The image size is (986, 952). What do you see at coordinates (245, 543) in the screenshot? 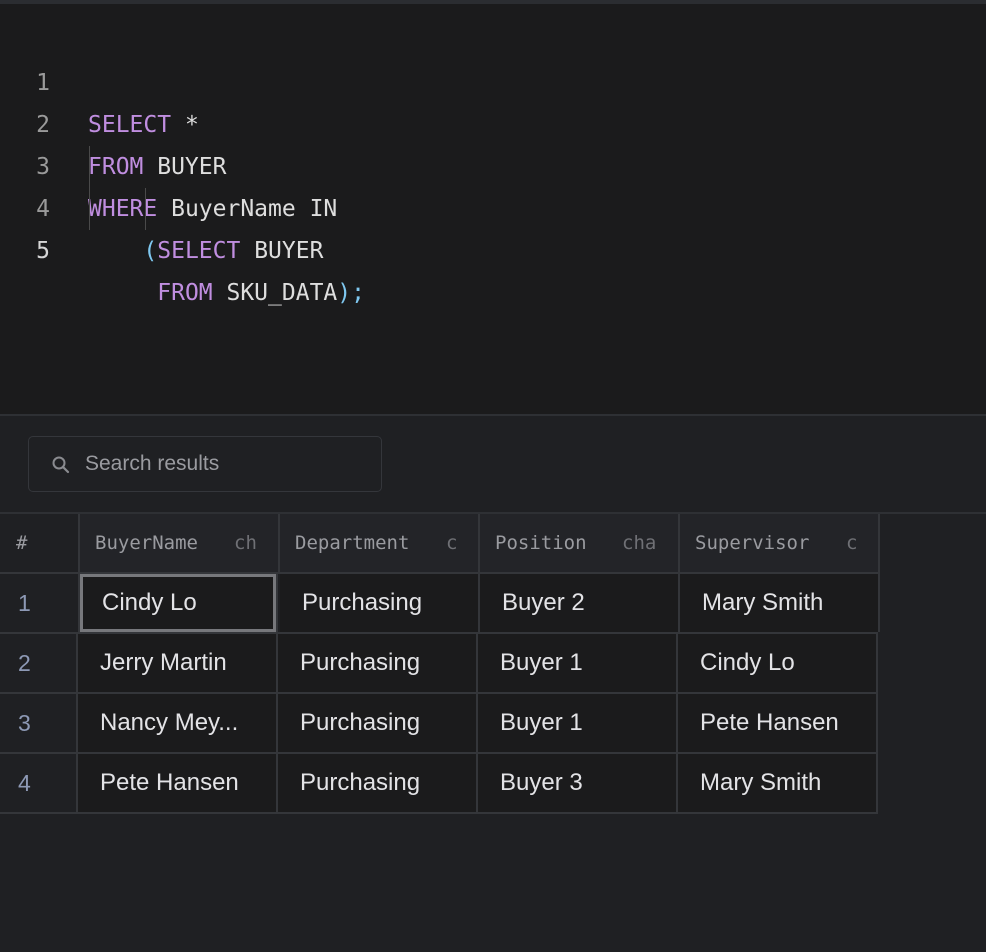
I see `column-type: ch` at bounding box center [245, 543].